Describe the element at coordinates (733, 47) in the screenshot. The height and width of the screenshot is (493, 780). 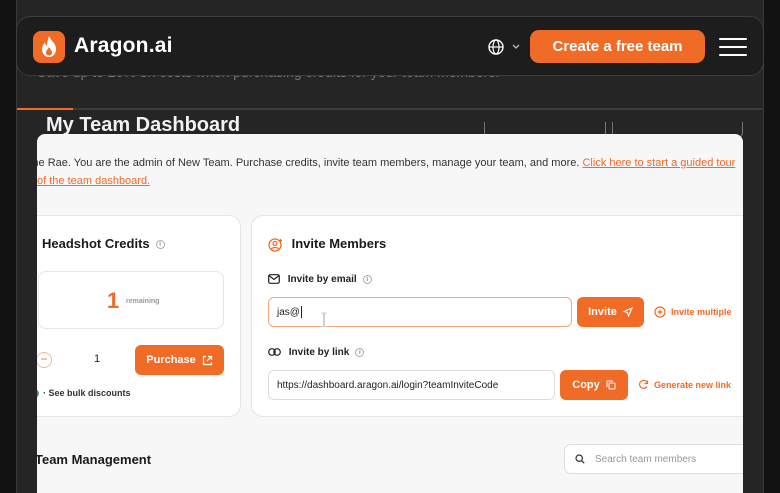
I see `hamburger-menu-icon` at that location.